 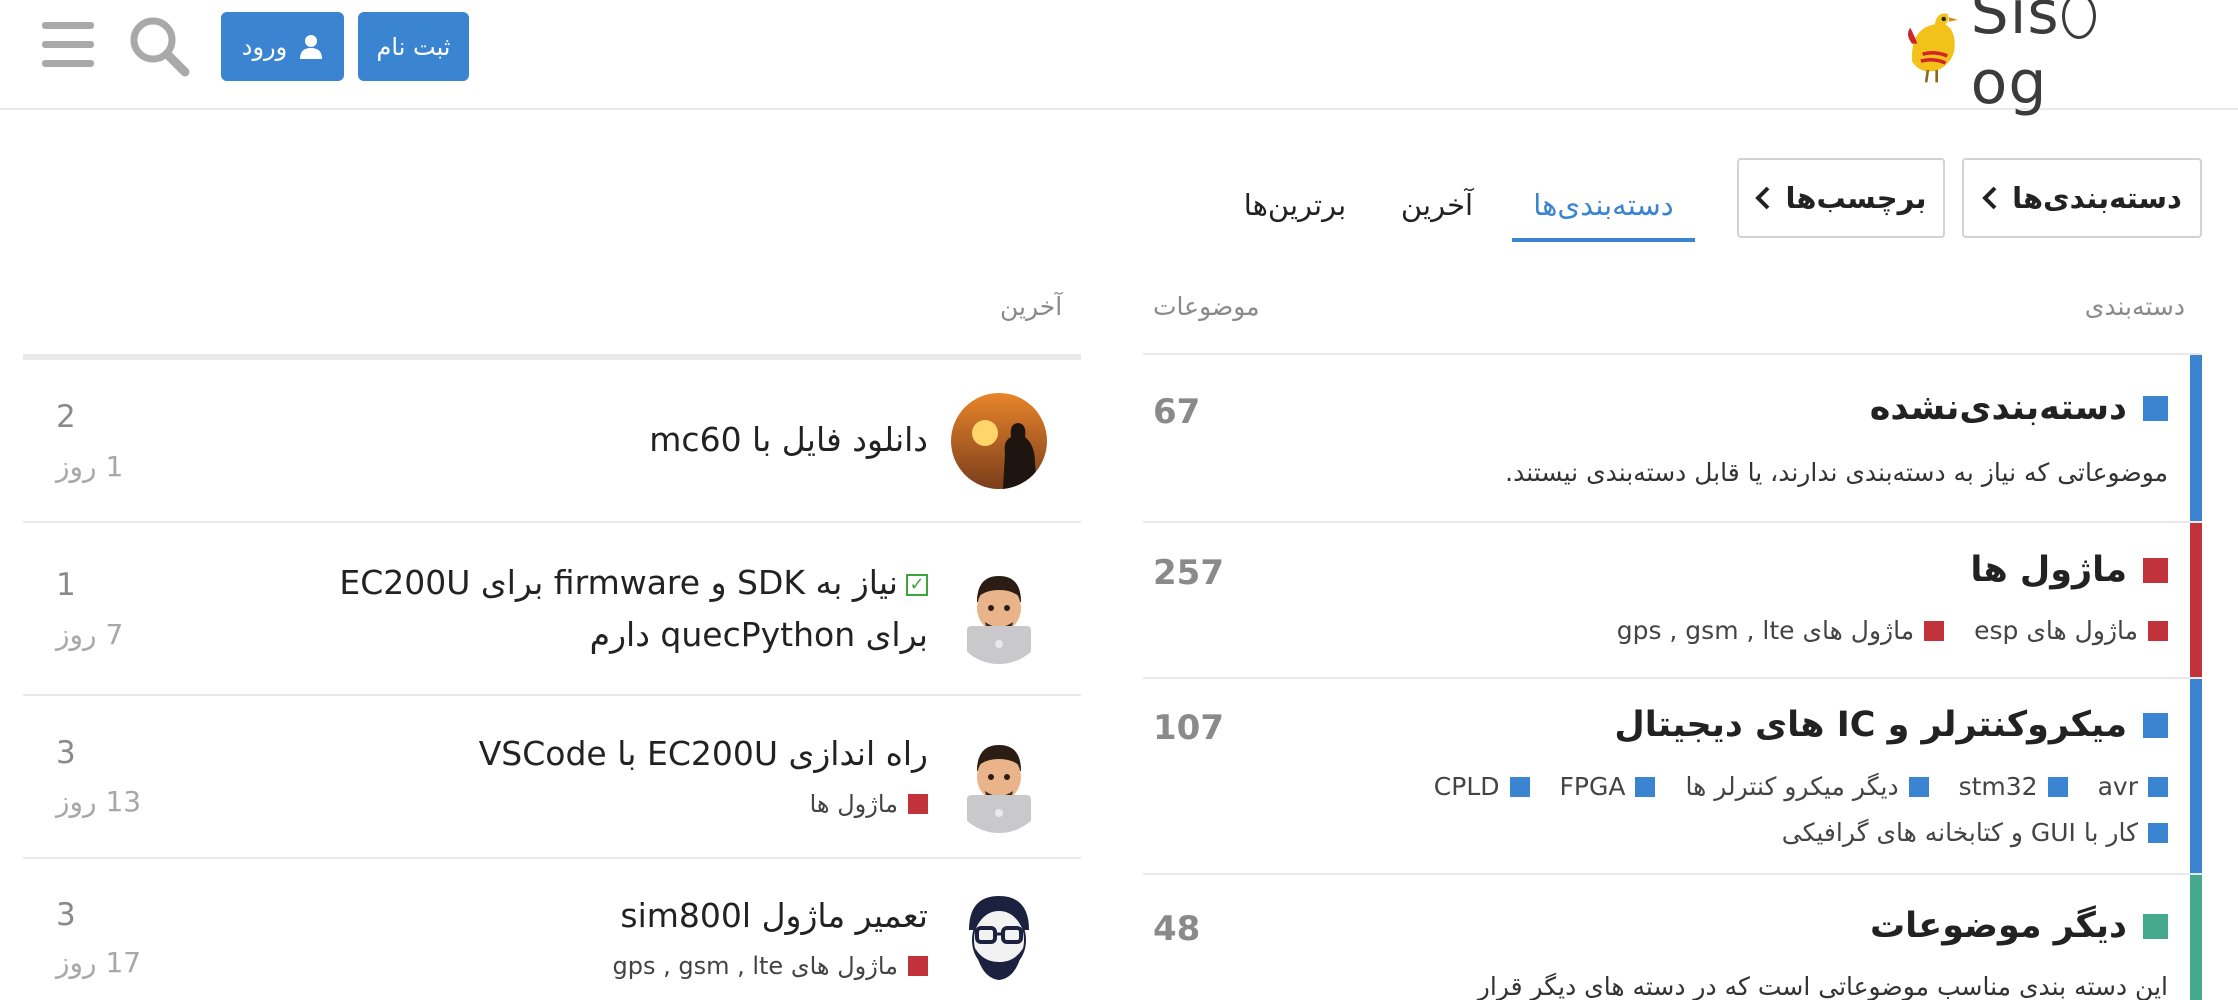 What do you see at coordinates (1998, 786) in the screenshot?
I see `subcategory-name: stm32` at bounding box center [1998, 786].